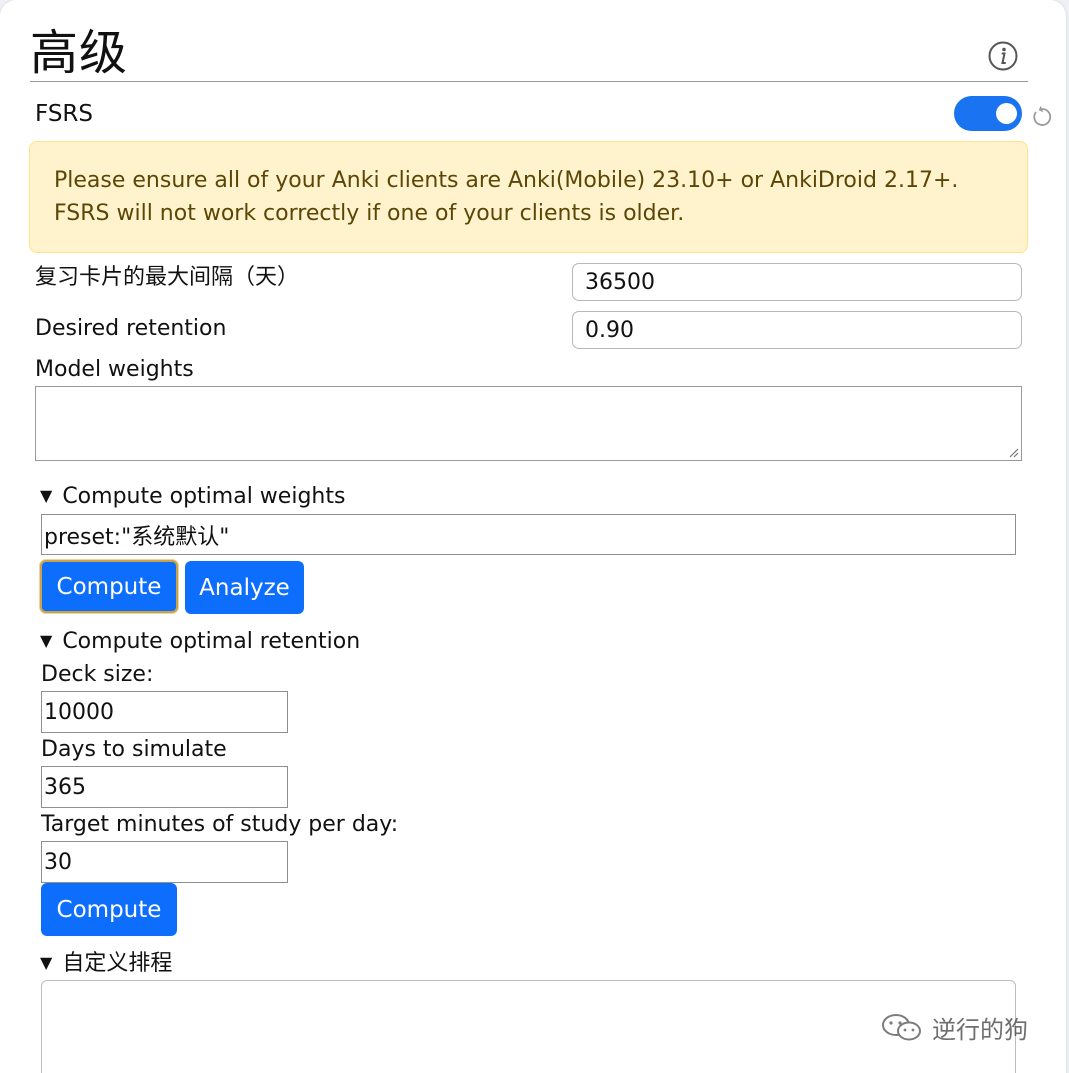 This screenshot has height=1073, width=1069. What do you see at coordinates (901, 1027) in the screenshot?
I see `wechat-icon` at bounding box center [901, 1027].